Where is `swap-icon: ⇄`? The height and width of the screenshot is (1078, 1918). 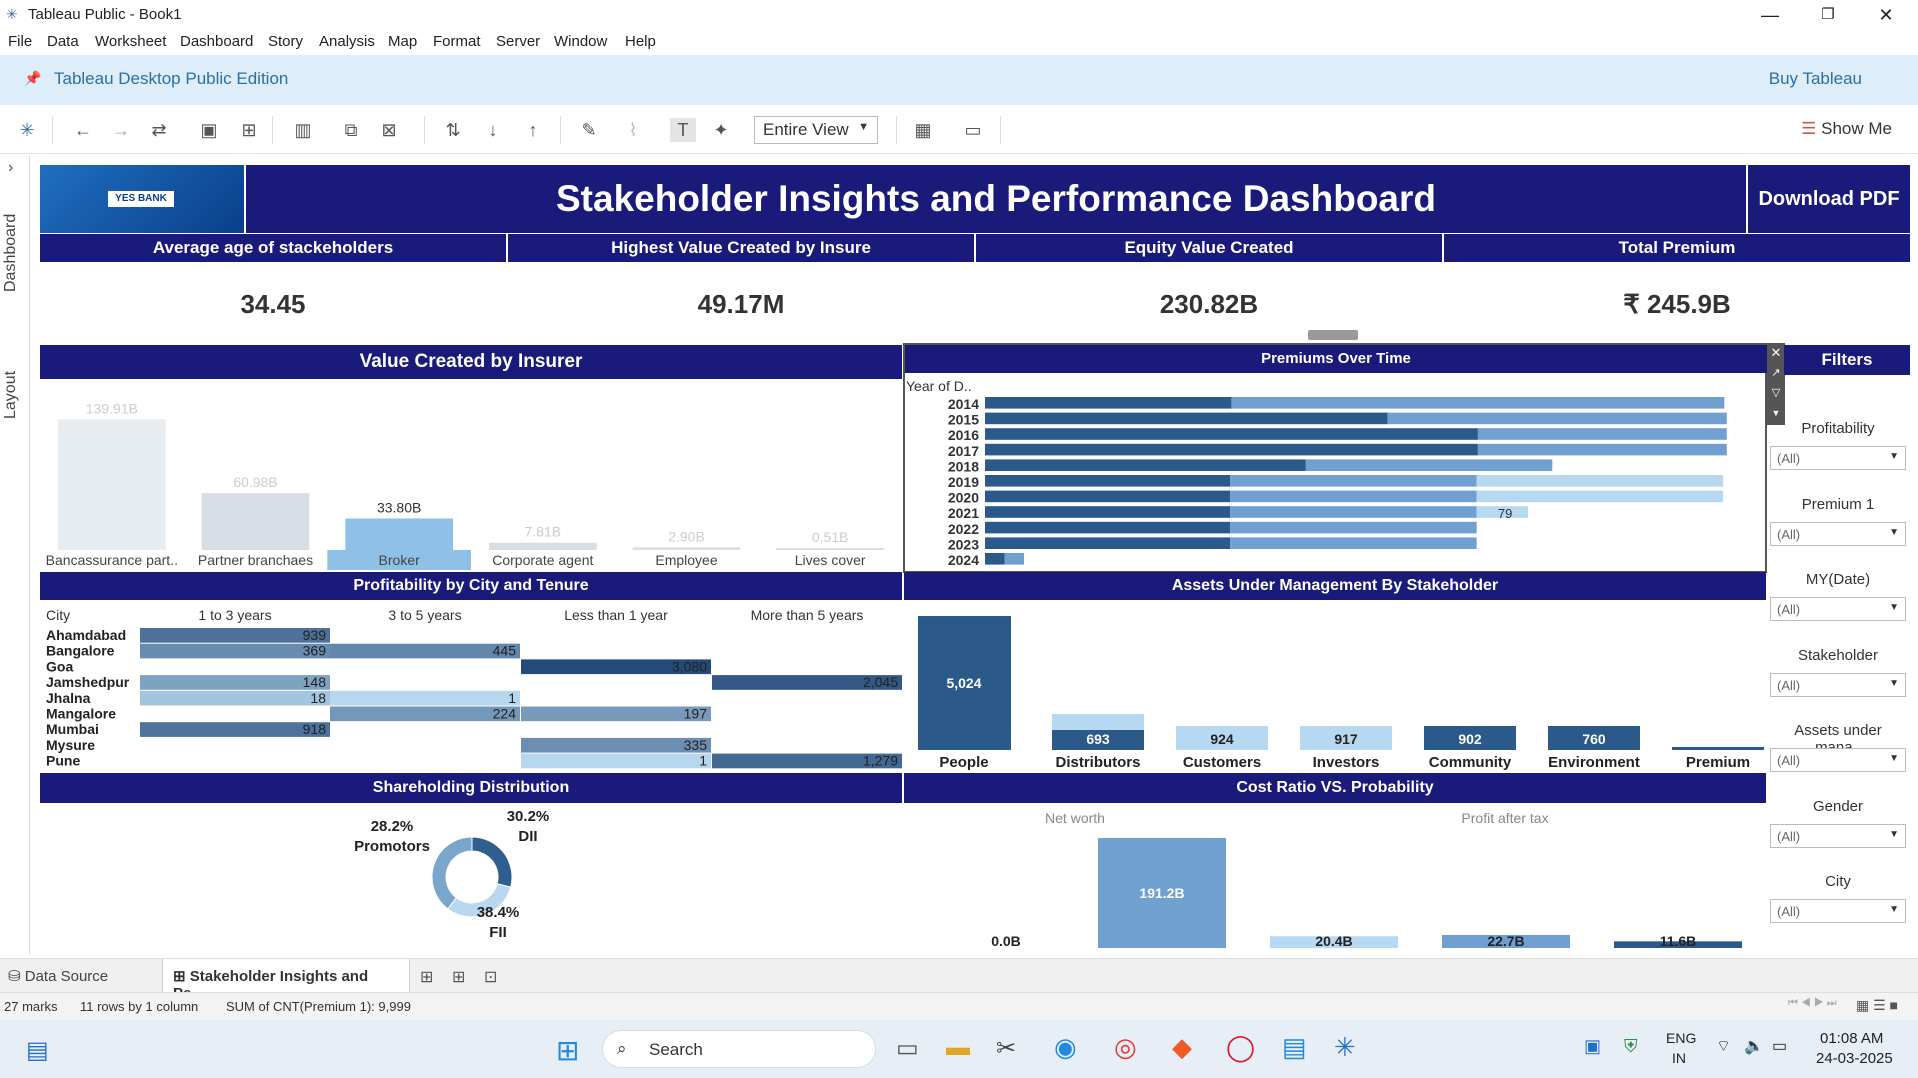 swap-icon: ⇄ is located at coordinates (159, 130).